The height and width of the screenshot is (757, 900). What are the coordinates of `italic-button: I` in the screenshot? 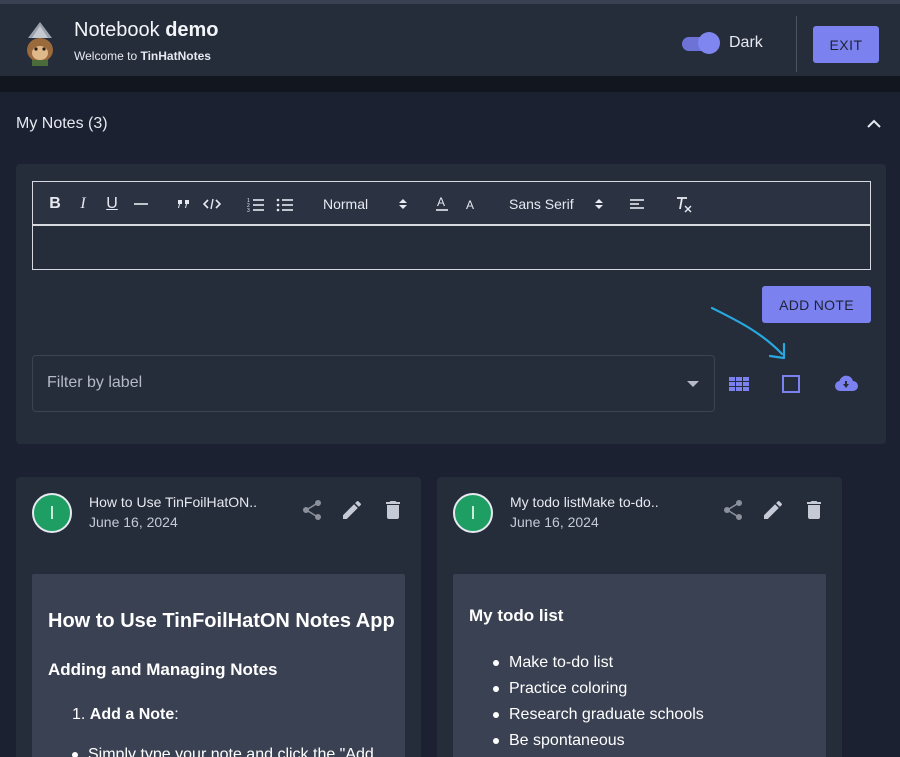 It's located at (83, 204).